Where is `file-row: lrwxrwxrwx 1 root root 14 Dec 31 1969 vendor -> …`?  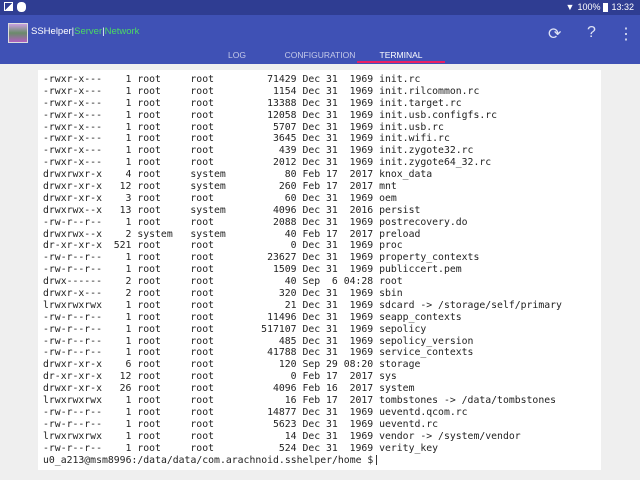 file-row: lrwxrwxrwx 1 root root 14 Dec 31 1969 vendor -> … is located at coordinates (322, 437).